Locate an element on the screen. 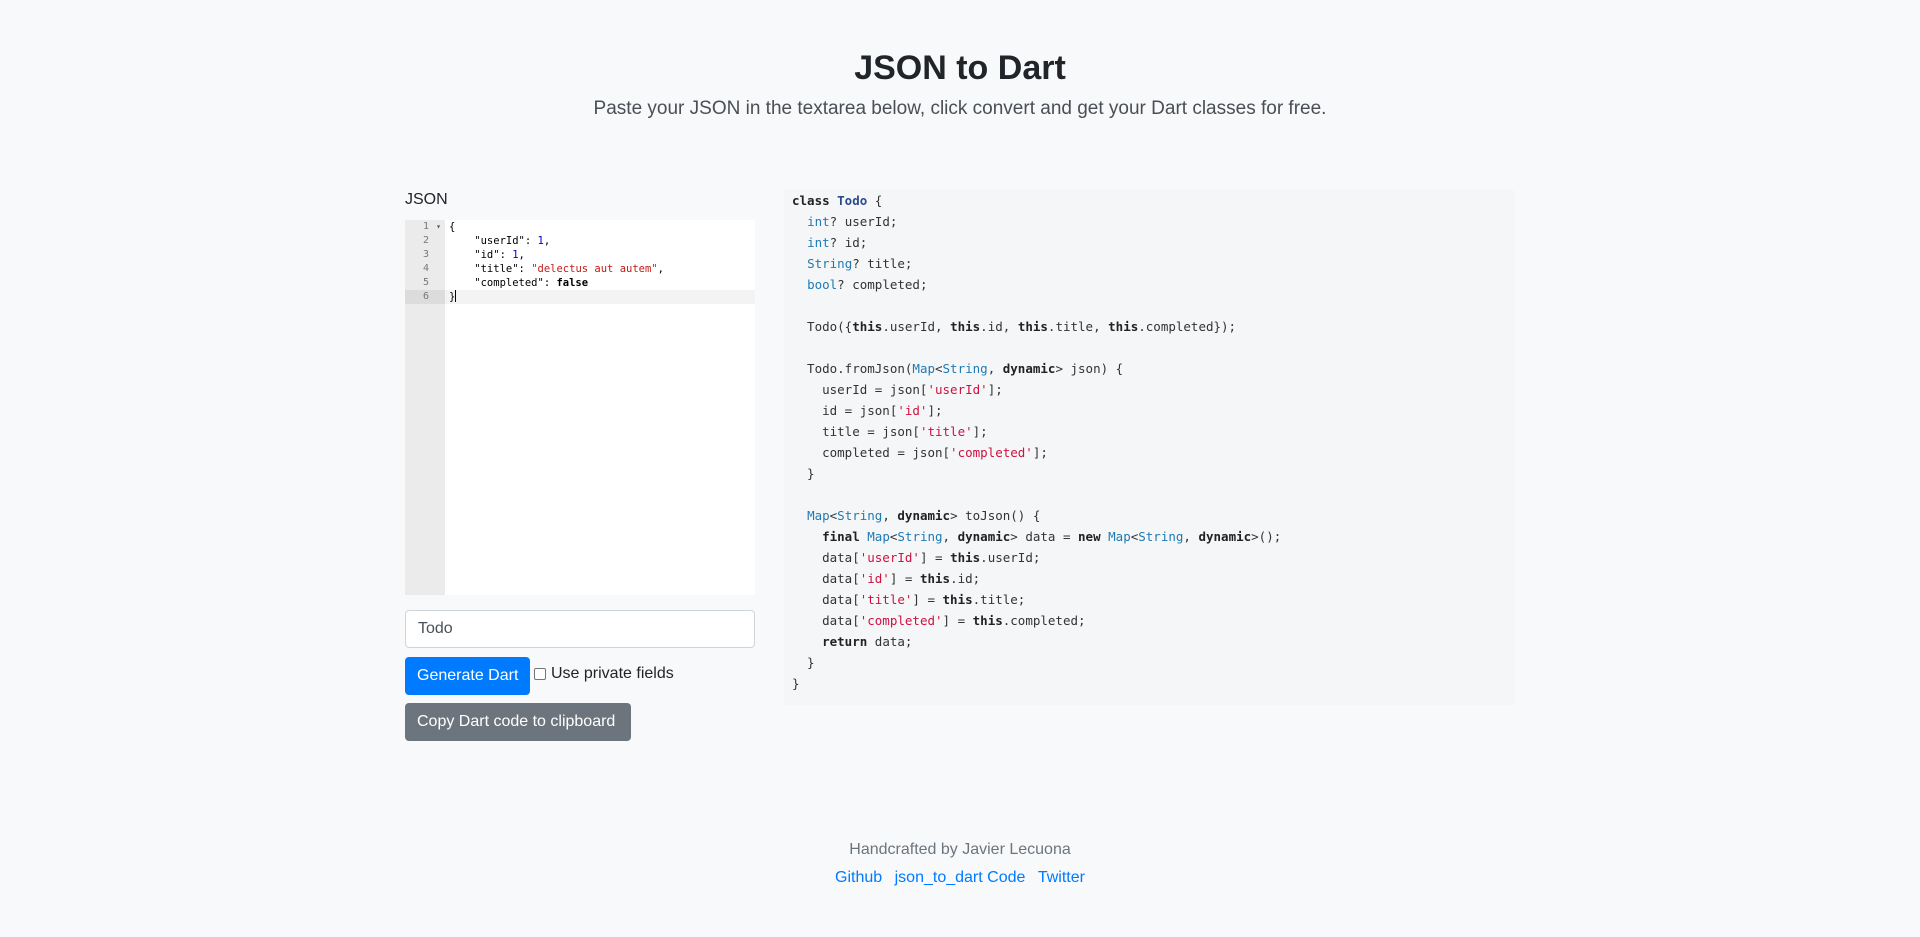 The height and width of the screenshot is (937, 1920). code-line: String? title; is located at coordinates (860, 263).